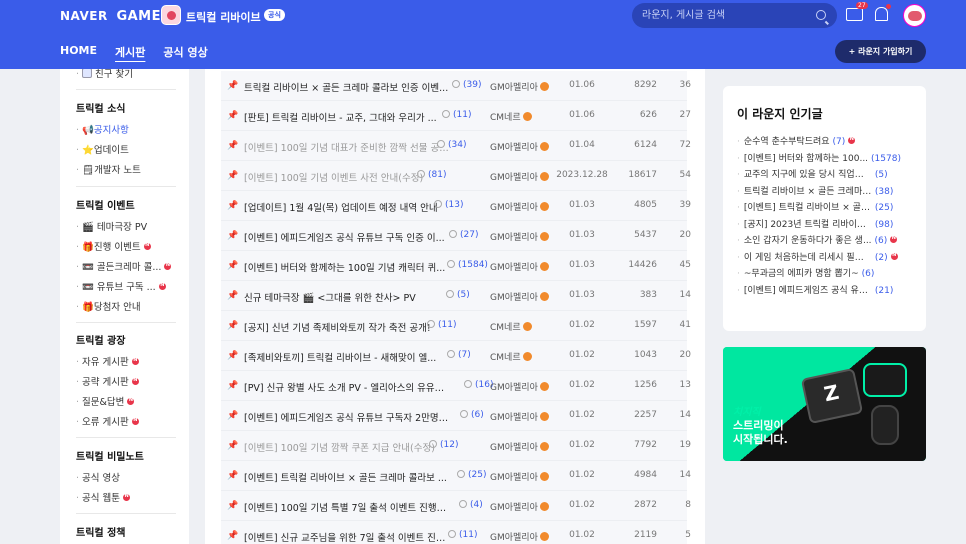 This screenshot has width=966, height=544. I want to click on comment-count: (12), so click(443, 445).